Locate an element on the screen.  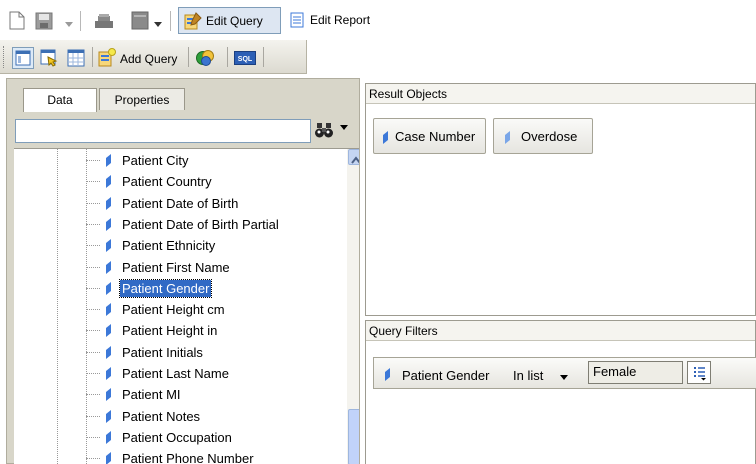
tree-item: Patient Date of Birth is located at coordinates (216, 203).